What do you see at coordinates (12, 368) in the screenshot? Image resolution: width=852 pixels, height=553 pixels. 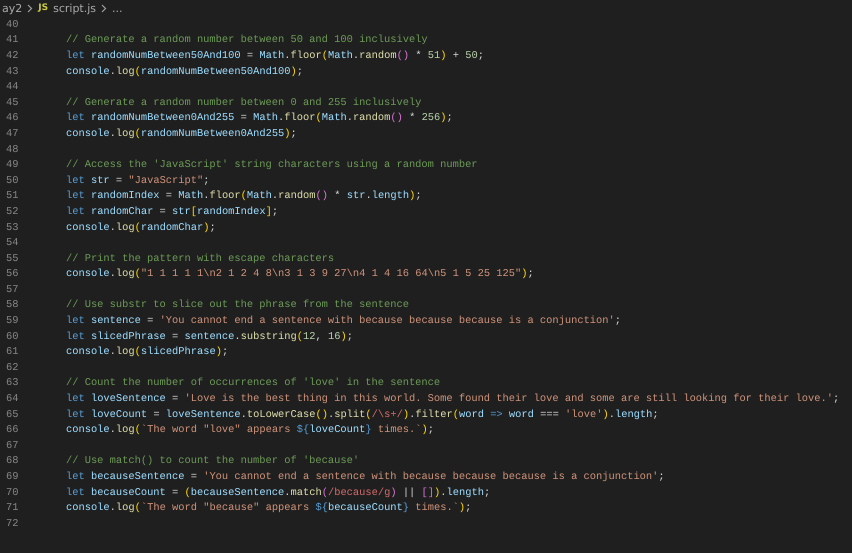 I see `line-number: 62` at bounding box center [12, 368].